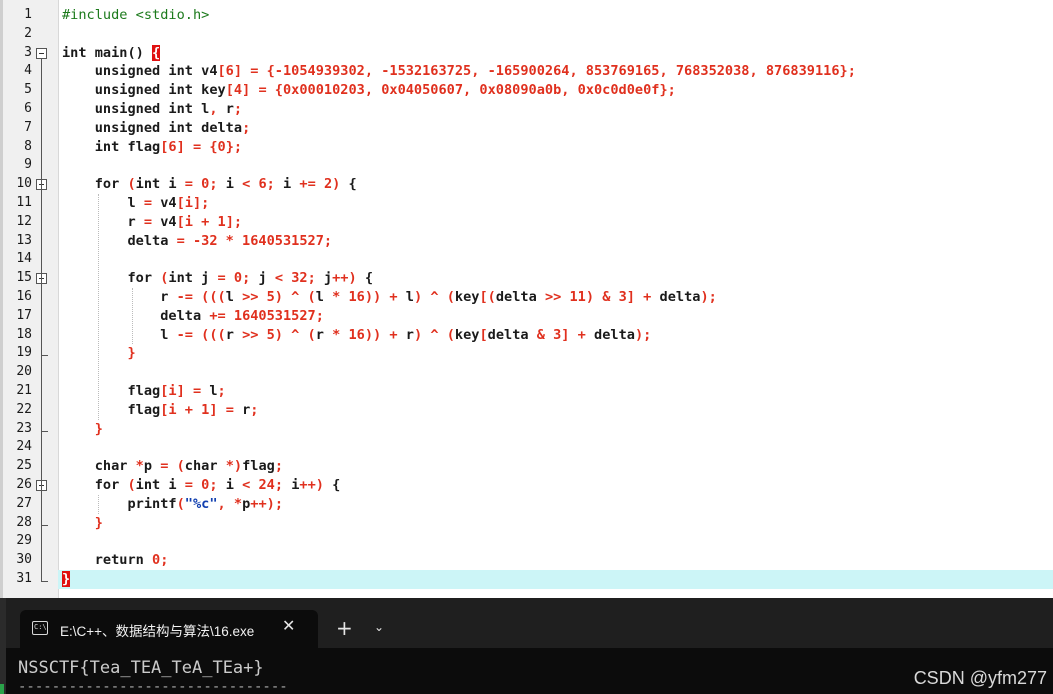 Image resolution: width=1053 pixels, height=694 pixels. What do you see at coordinates (24, 466) in the screenshot?
I see `line-number: 25` at bounding box center [24, 466].